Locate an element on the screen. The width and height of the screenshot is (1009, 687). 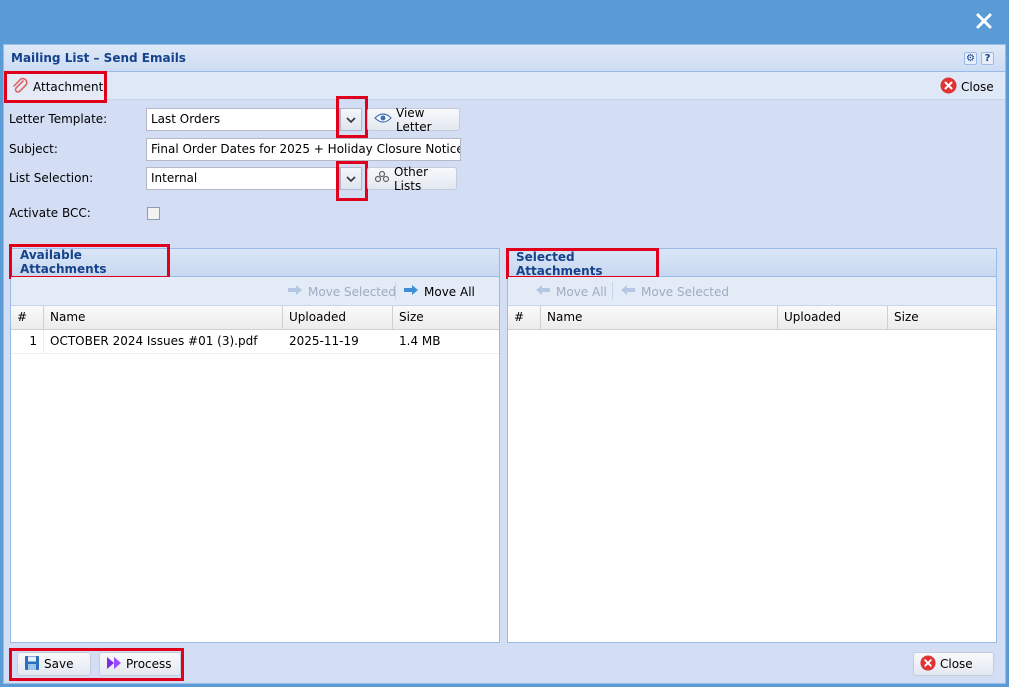
selected-column-header: # Name Uploaded Size is located at coordinates (752, 318).